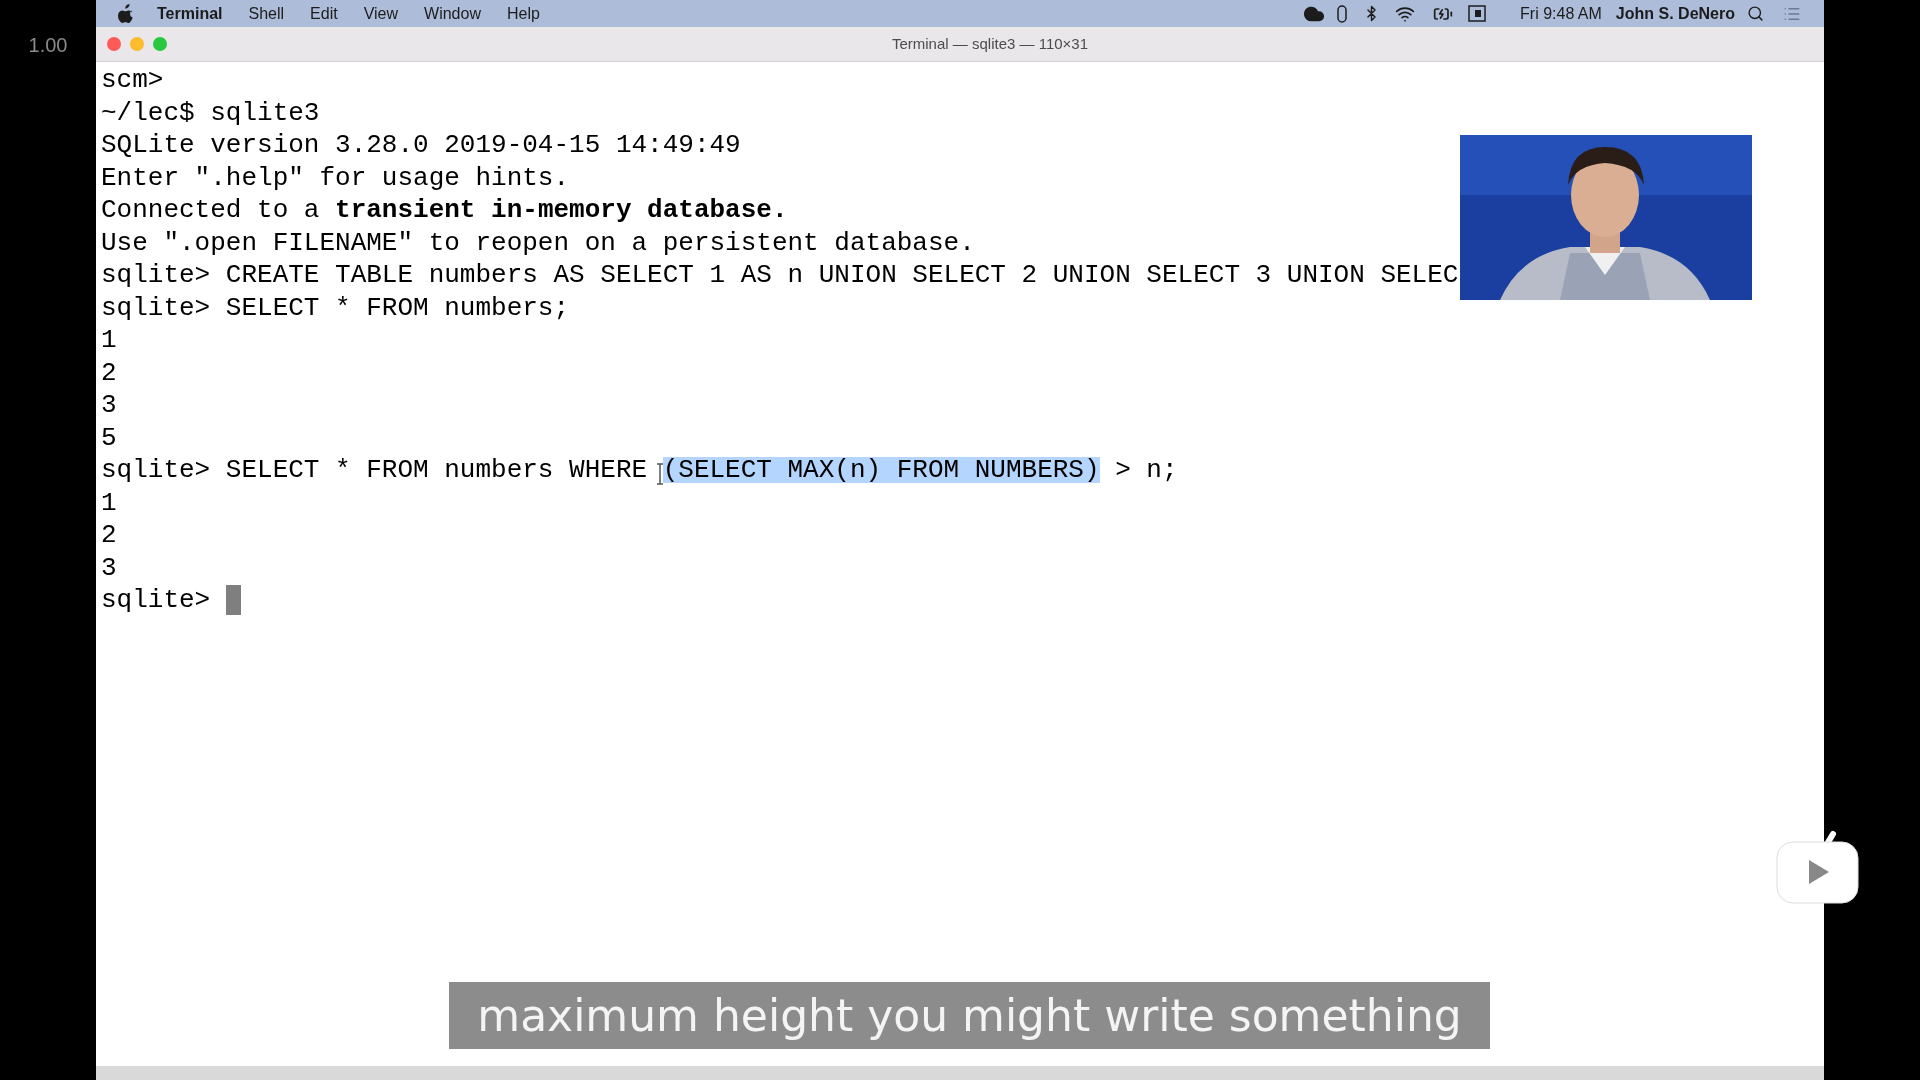  I want to click on terminal-line: Use ".open FILENAME" to reopen on a persistent database., so click(538, 242).